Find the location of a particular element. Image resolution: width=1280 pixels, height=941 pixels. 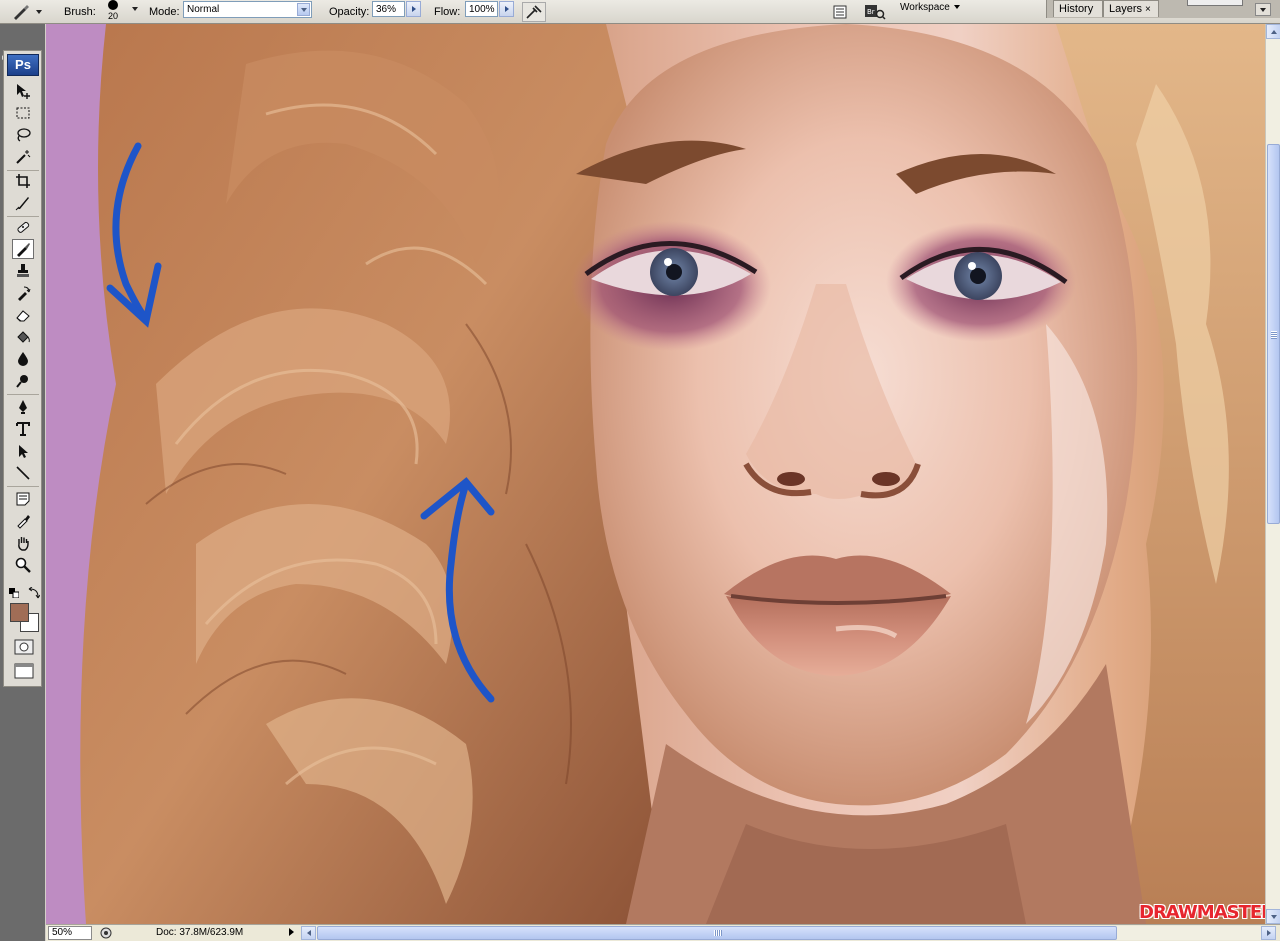

bridge-button: Br is located at coordinates (875, 12).